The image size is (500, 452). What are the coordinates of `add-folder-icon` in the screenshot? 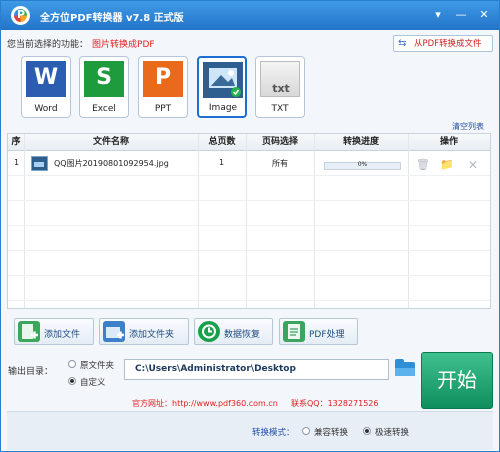 It's located at (114, 331).